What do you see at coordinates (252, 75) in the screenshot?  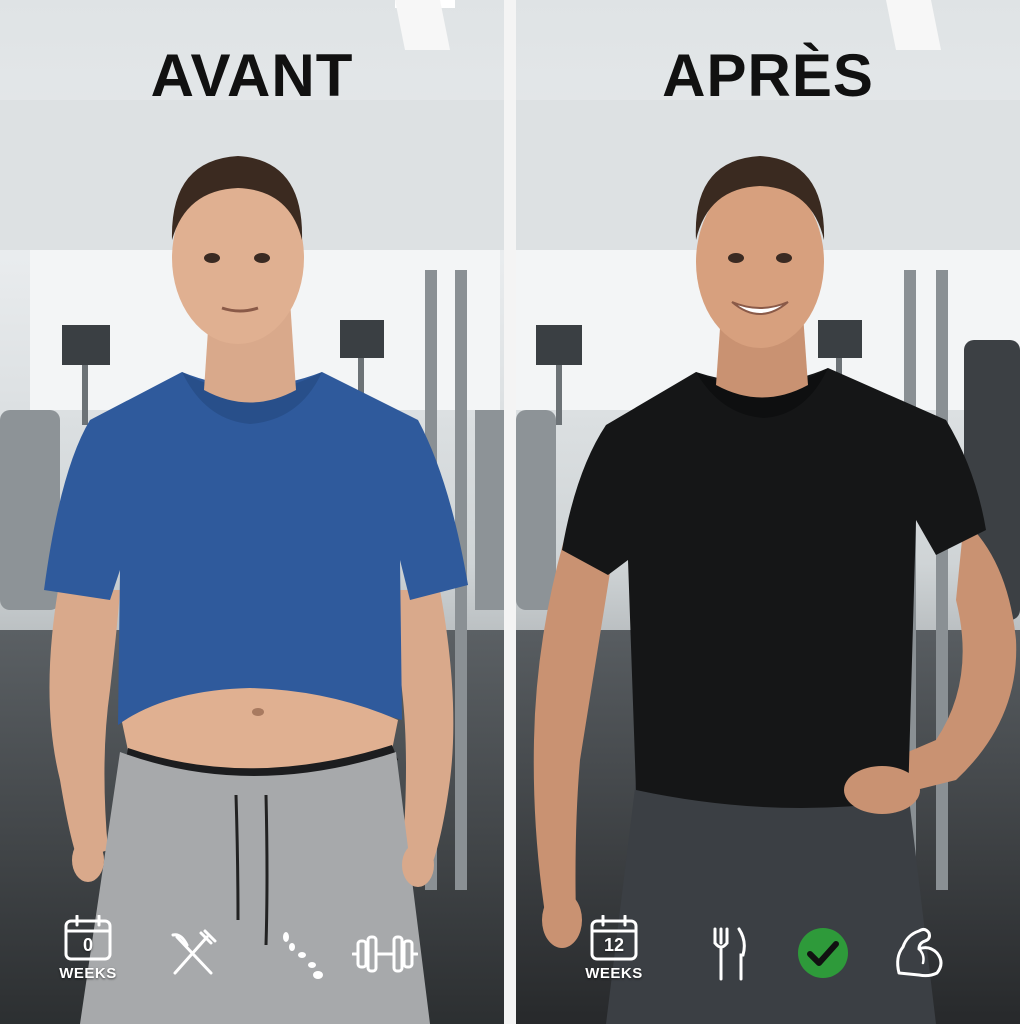 I see `before-title: AVANT` at bounding box center [252, 75].